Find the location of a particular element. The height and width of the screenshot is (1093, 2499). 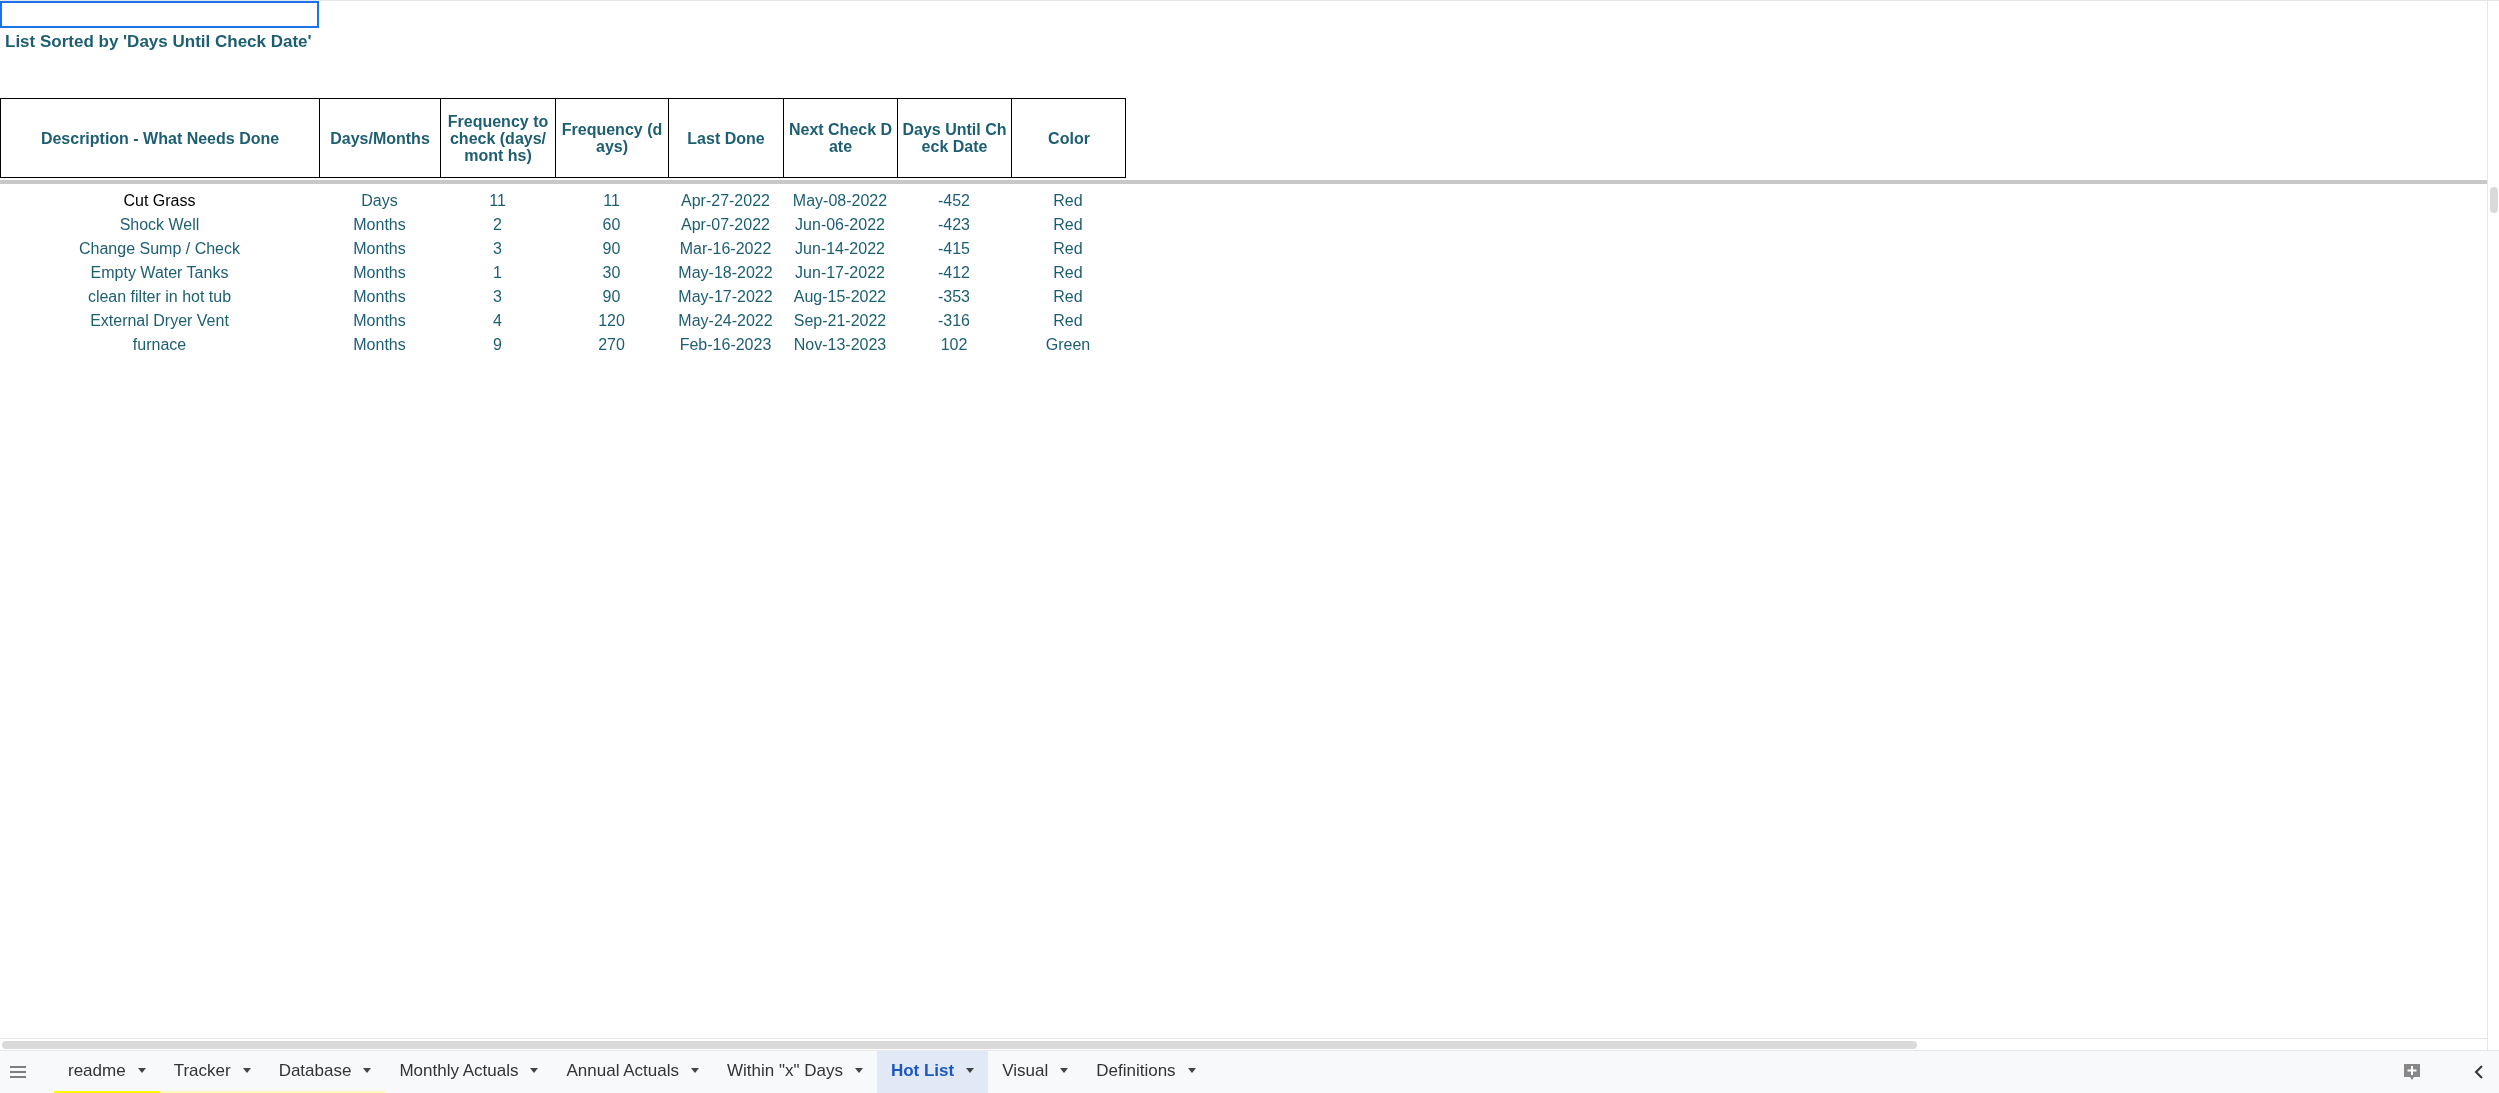

table-cell-text: 1 is located at coordinates (497, 273).